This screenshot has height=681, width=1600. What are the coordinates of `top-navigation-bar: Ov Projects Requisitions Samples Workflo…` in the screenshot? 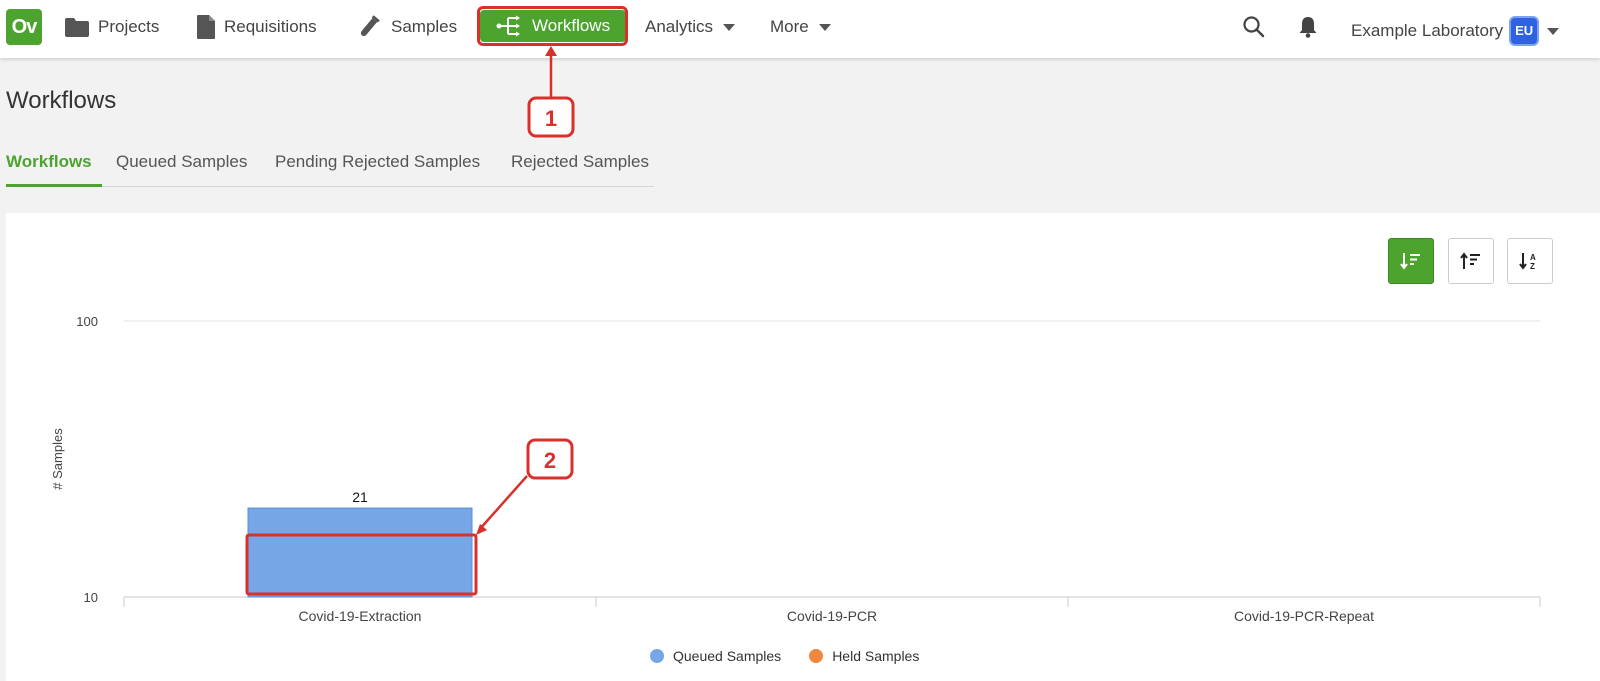 It's located at (800, 29).